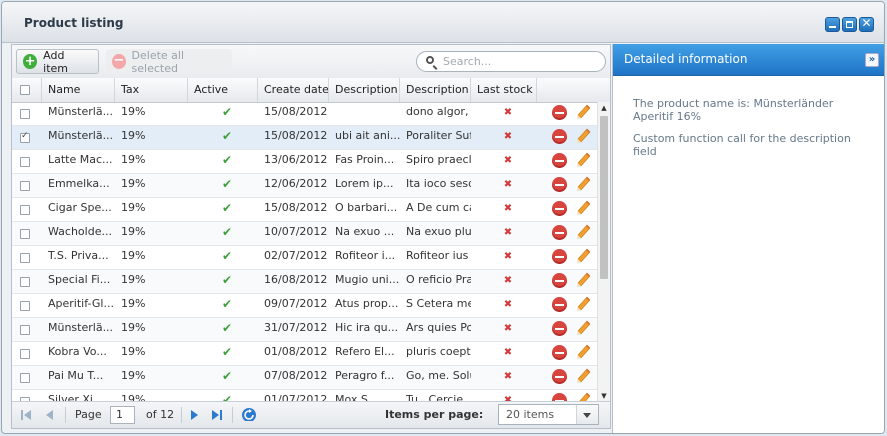 The width and height of the screenshot is (887, 436). What do you see at coordinates (169, 62) in the screenshot?
I see `delete-selected-button: − Delete all selected` at bounding box center [169, 62].